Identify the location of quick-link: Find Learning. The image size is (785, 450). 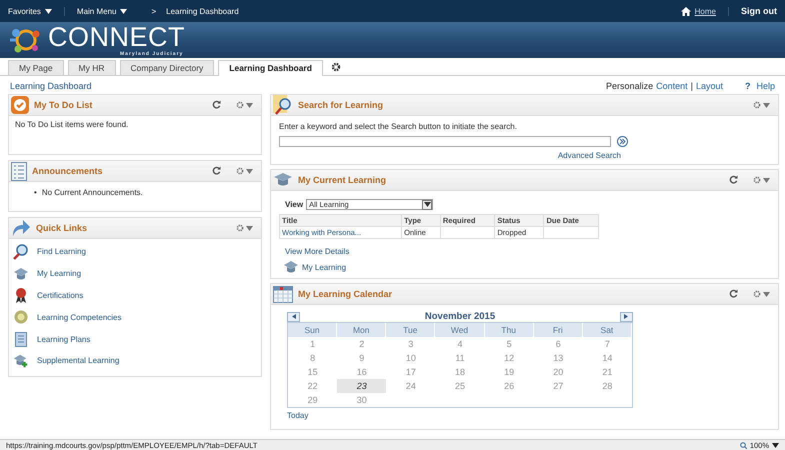
(61, 251).